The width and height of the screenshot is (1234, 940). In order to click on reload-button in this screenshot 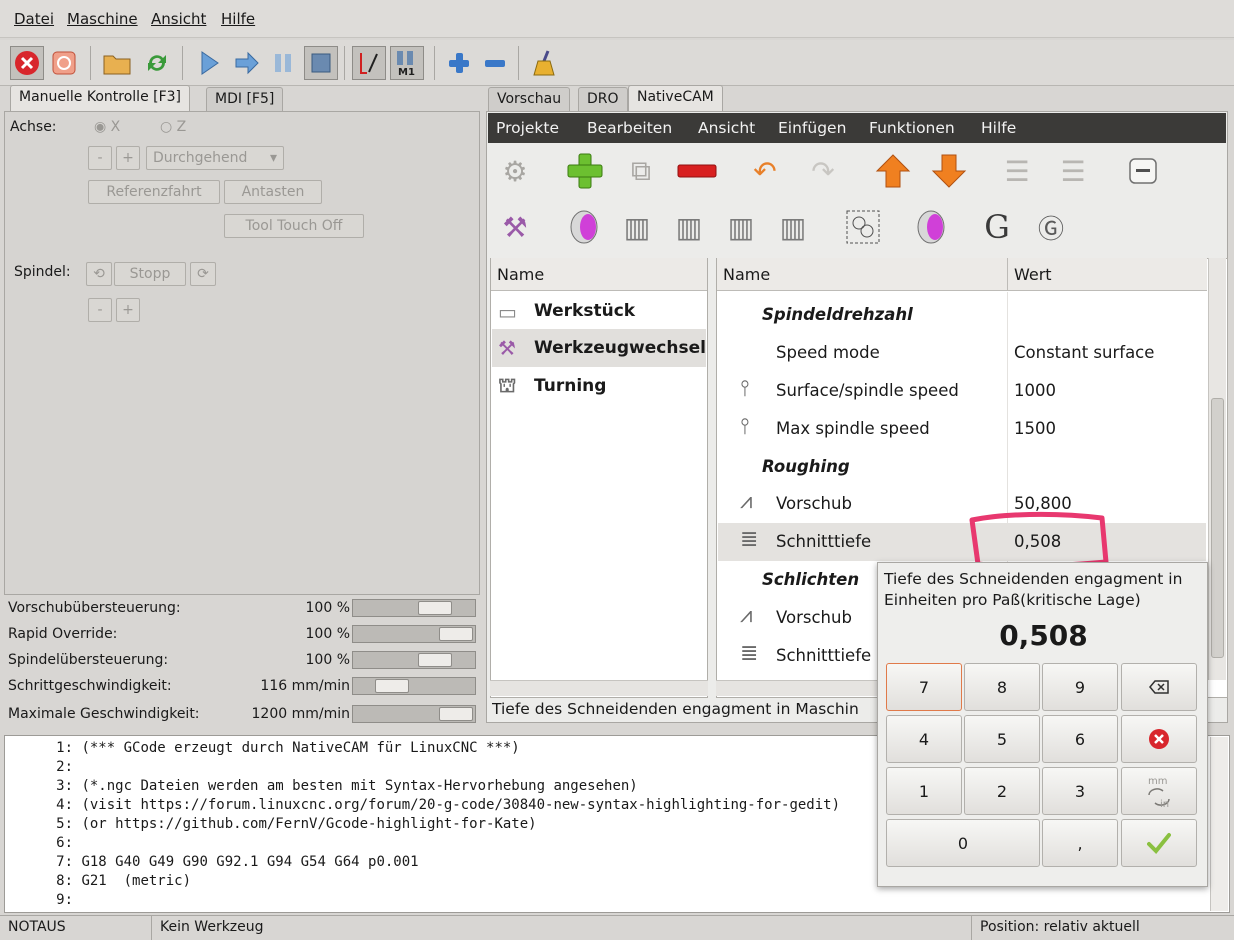, I will do `click(157, 63)`.